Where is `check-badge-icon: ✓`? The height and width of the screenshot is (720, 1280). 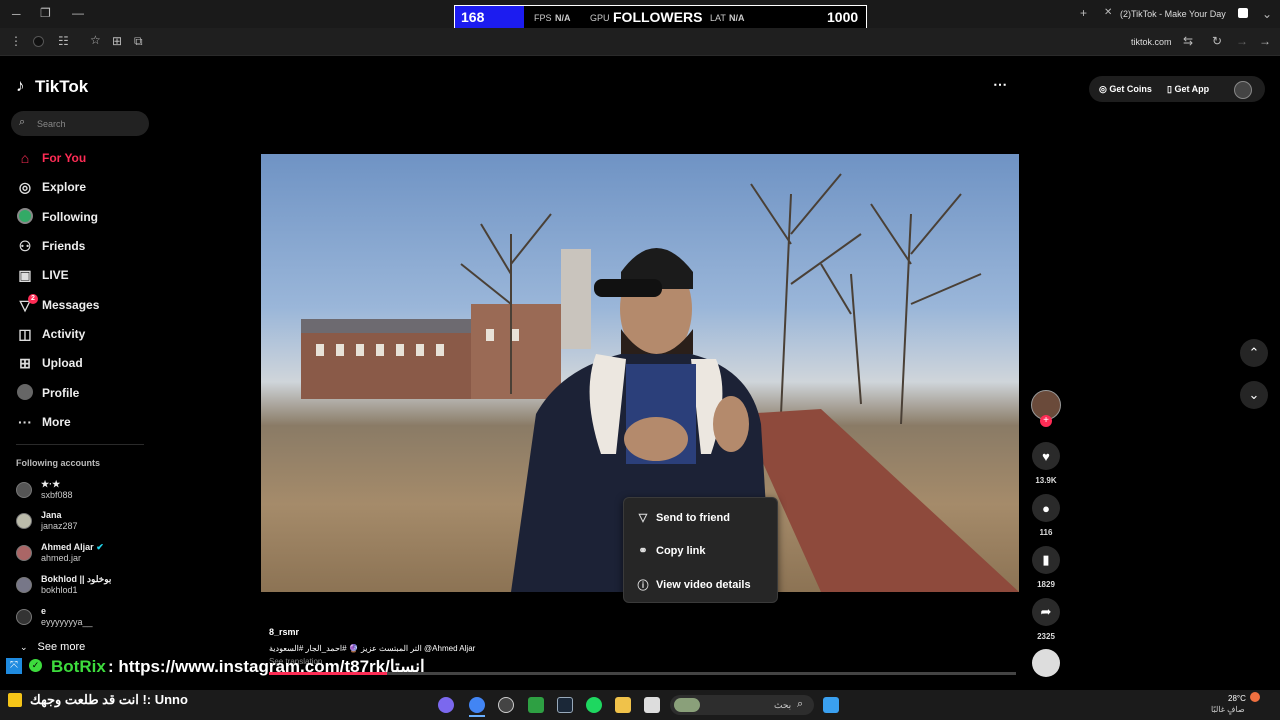
check-badge-icon: ✓ is located at coordinates (35, 665).